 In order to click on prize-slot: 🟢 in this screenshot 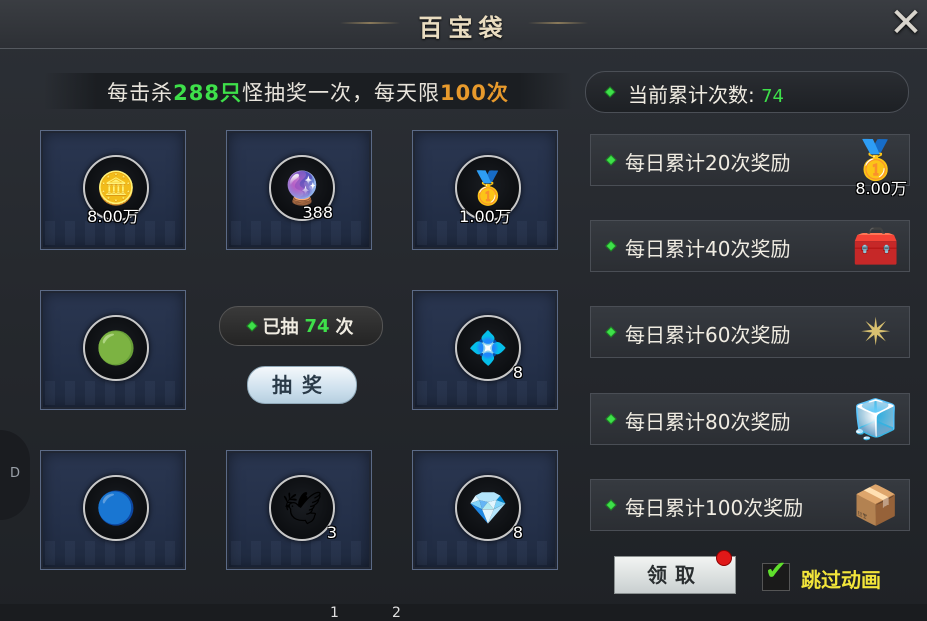, I will do `click(113, 350)`.